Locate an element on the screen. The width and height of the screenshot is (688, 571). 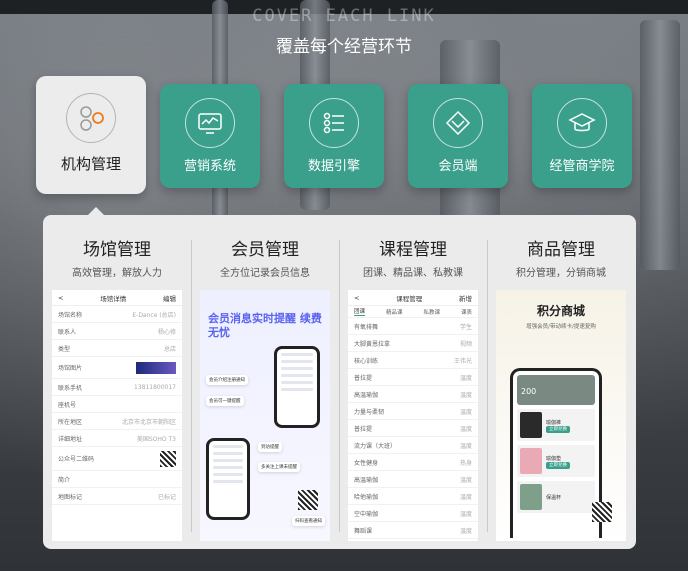
phone-mockup: 200 瑜伽裤 立即兑换 瑜伽垫 立即兑换 保温杯 is located at coordinates (556, 453).